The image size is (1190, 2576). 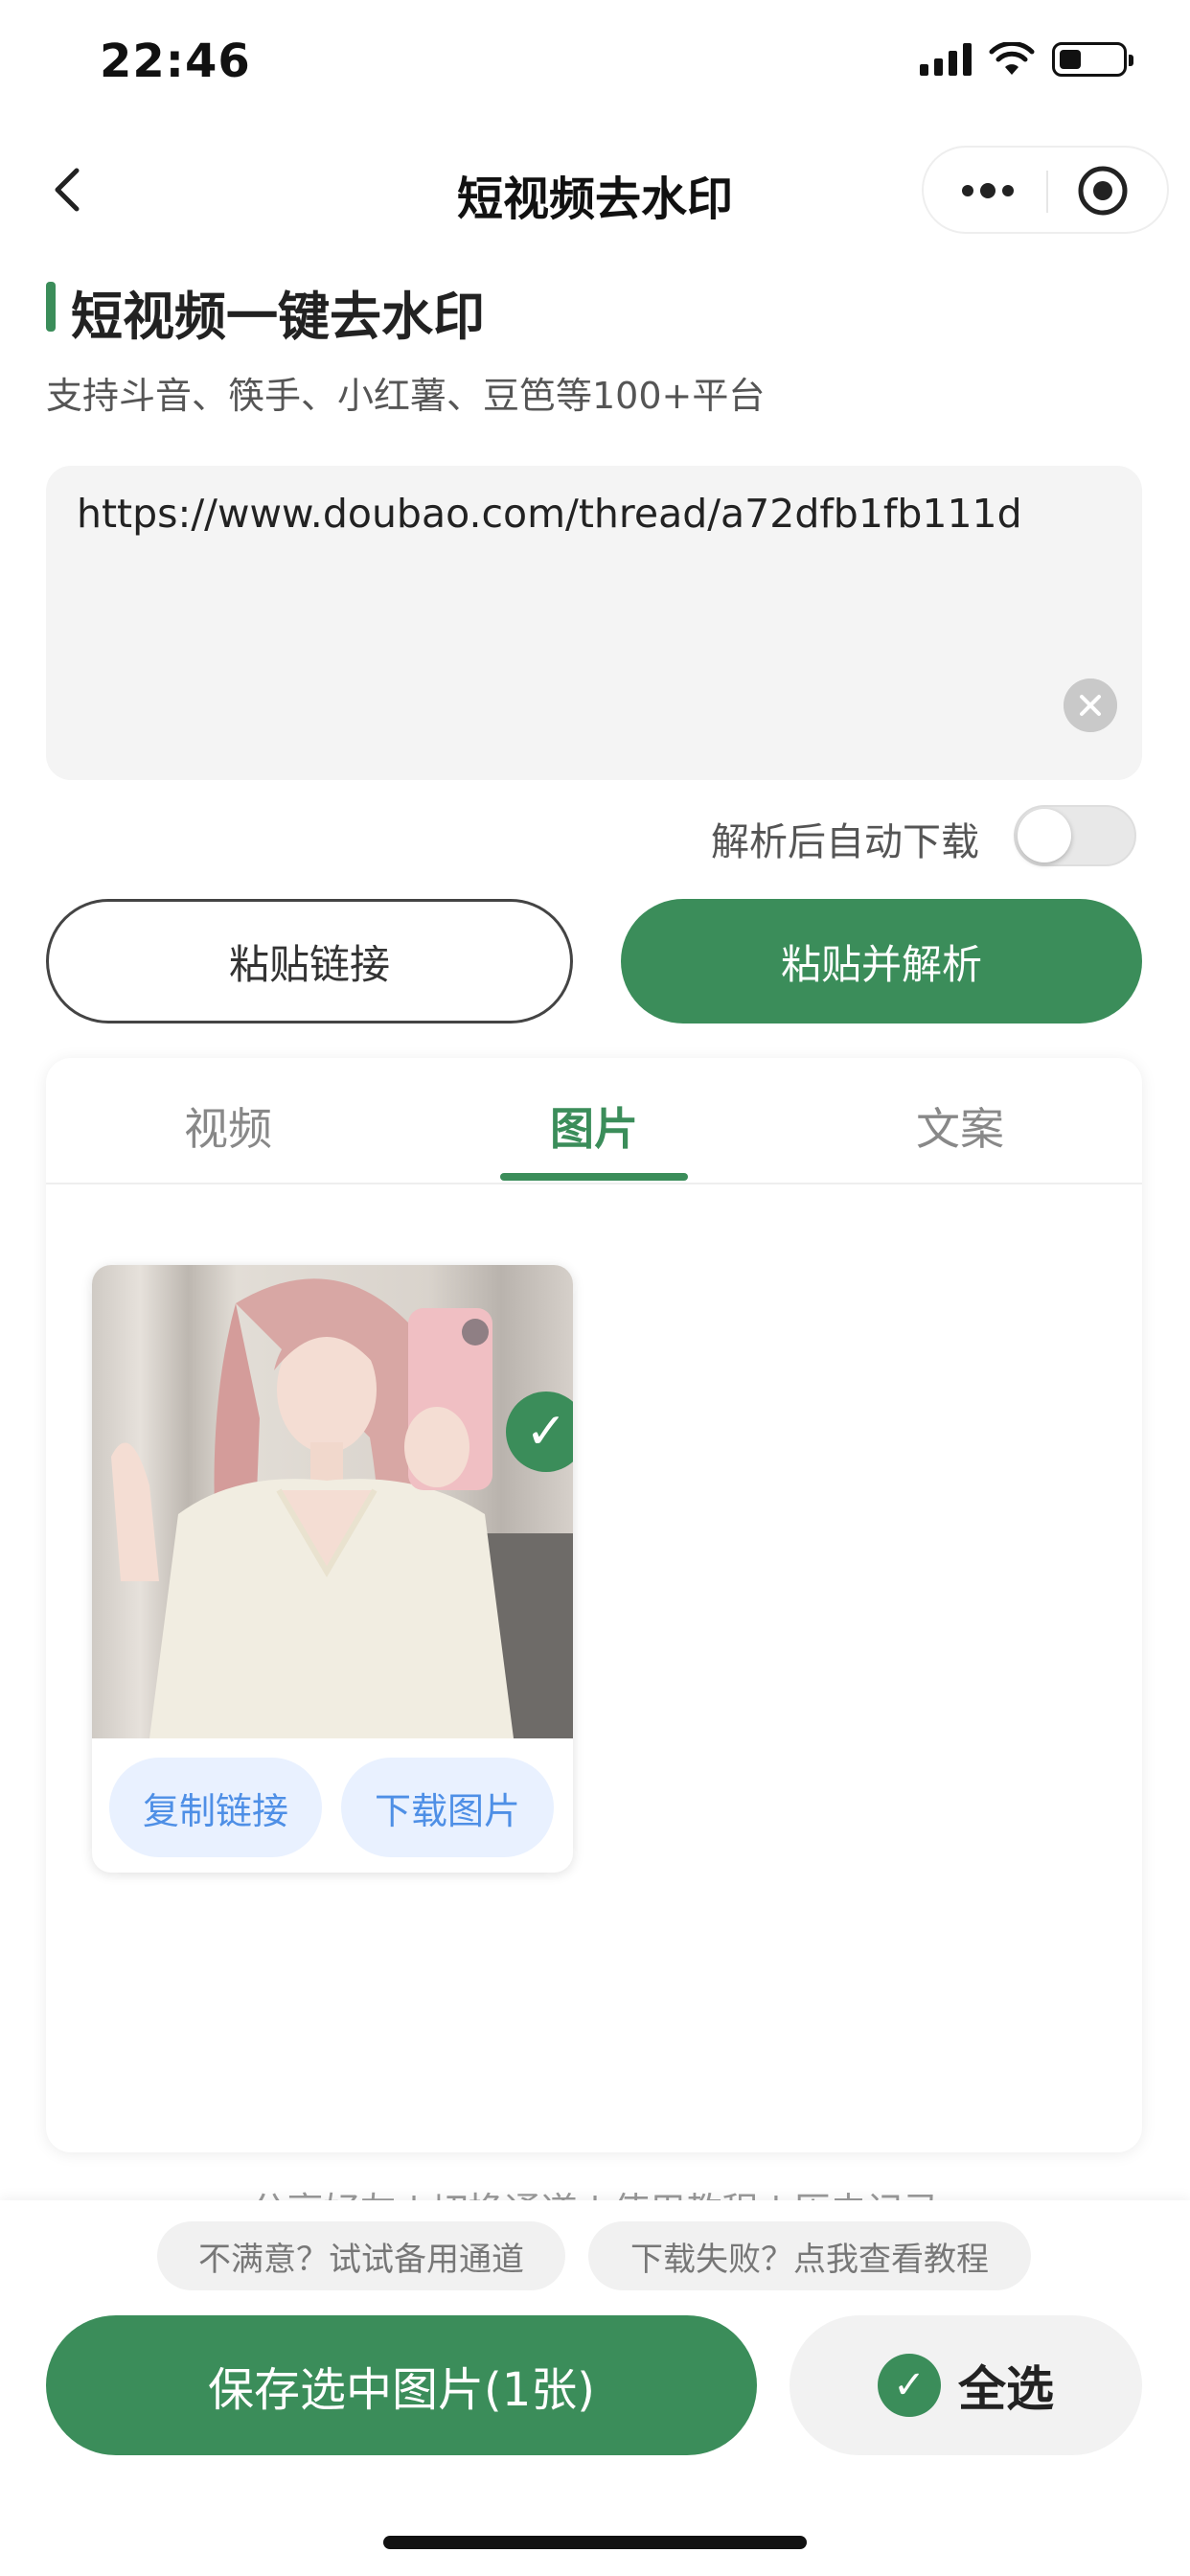 What do you see at coordinates (595, 63) in the screenshot?
I see `status-bar: 22:46` at bounding box center [595, 63].